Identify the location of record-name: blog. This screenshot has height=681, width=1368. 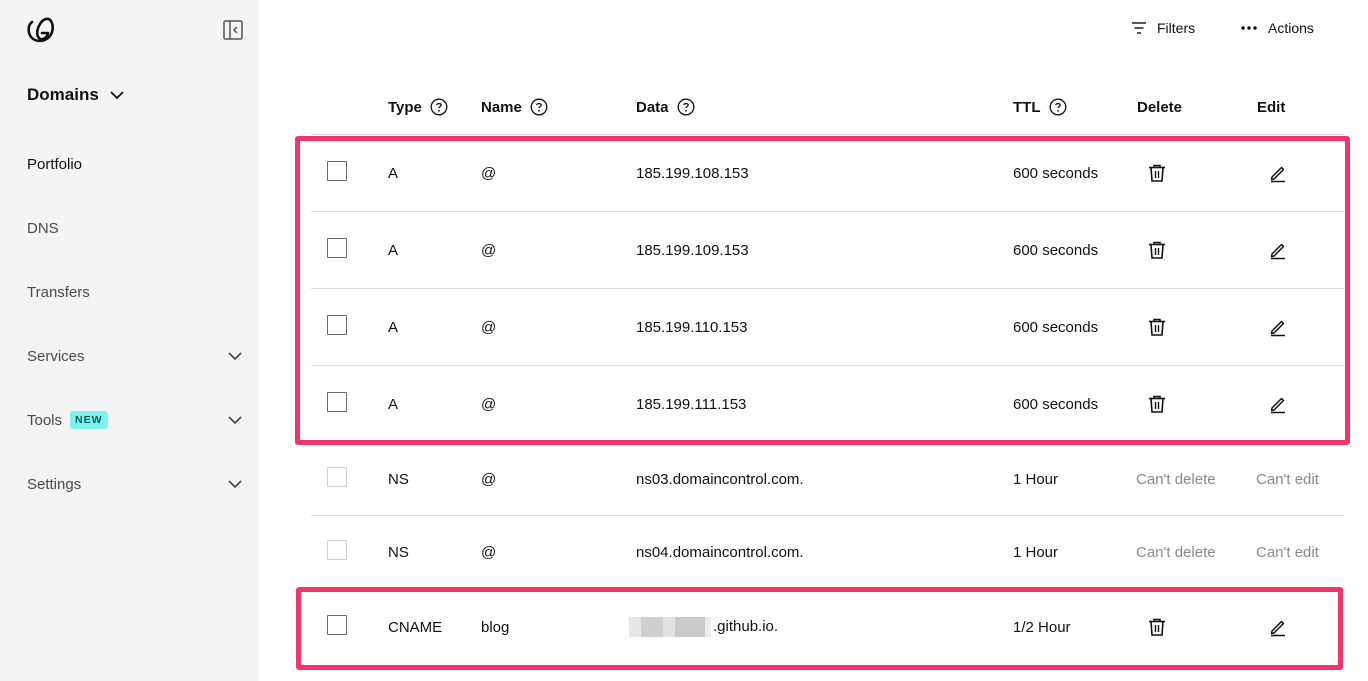
(495, 627).